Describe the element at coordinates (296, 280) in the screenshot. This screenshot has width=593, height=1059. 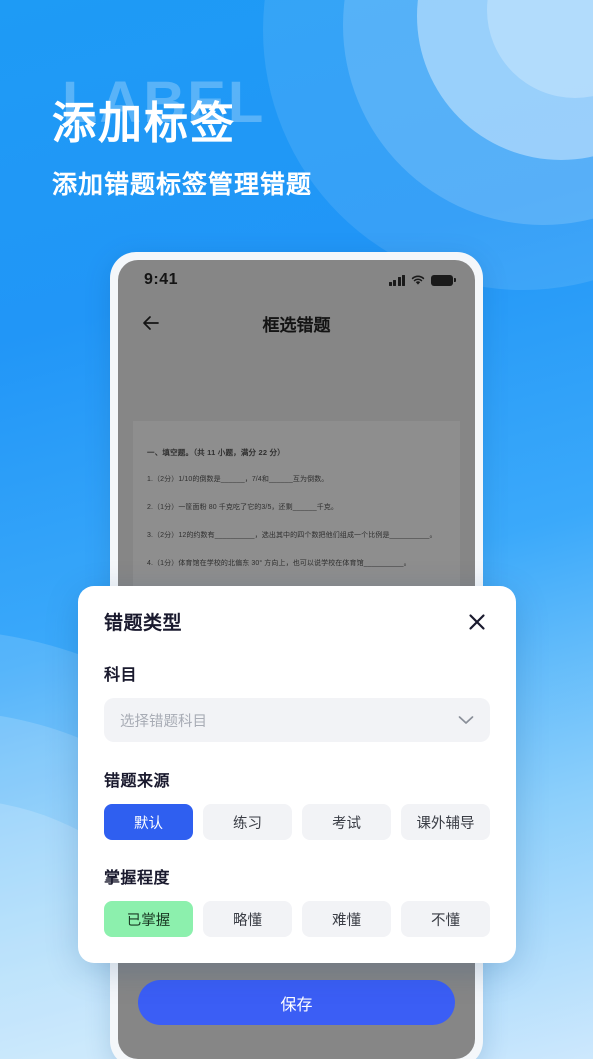
I see `status-bar: 9:41` at that location.